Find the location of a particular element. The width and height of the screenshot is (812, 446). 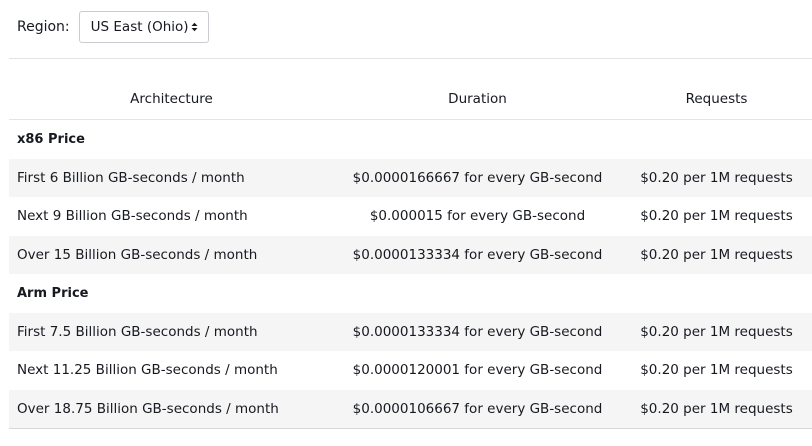

chevron-up-down-icon is located at coordinates (194, 27).